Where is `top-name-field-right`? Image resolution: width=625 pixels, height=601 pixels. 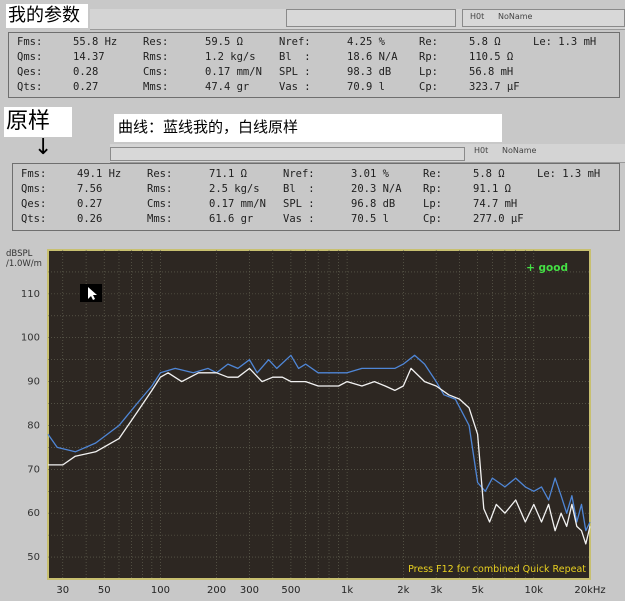 top-name-field-right is located at coordinates (543, 18).